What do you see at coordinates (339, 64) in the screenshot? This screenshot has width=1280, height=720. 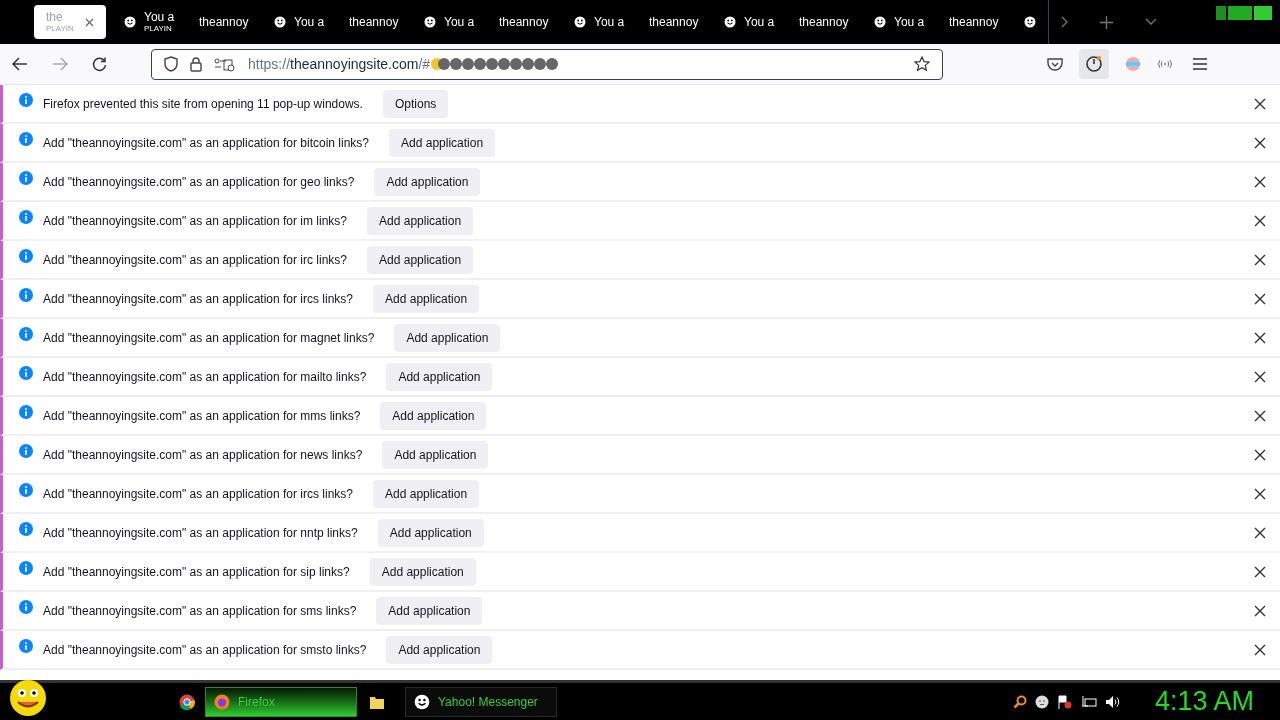 I see `url-text: https://theannoyingsite.com/#` at bounding box center [339, 64].